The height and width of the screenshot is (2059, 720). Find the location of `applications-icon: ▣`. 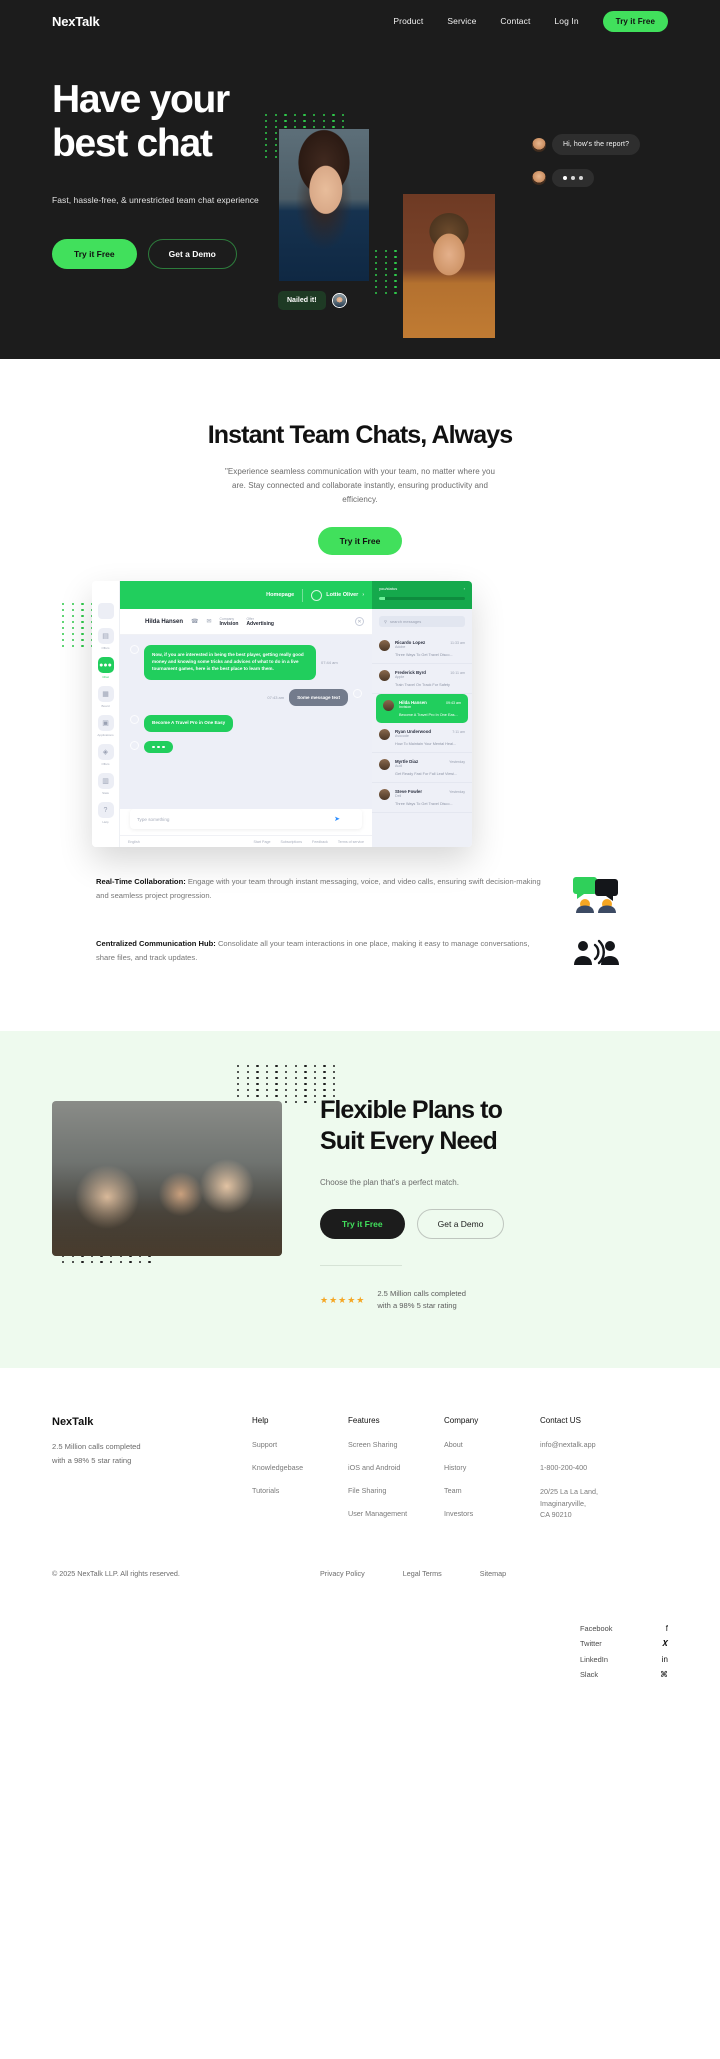

applications-icon: ▣ is located at coordinates (105, 723).